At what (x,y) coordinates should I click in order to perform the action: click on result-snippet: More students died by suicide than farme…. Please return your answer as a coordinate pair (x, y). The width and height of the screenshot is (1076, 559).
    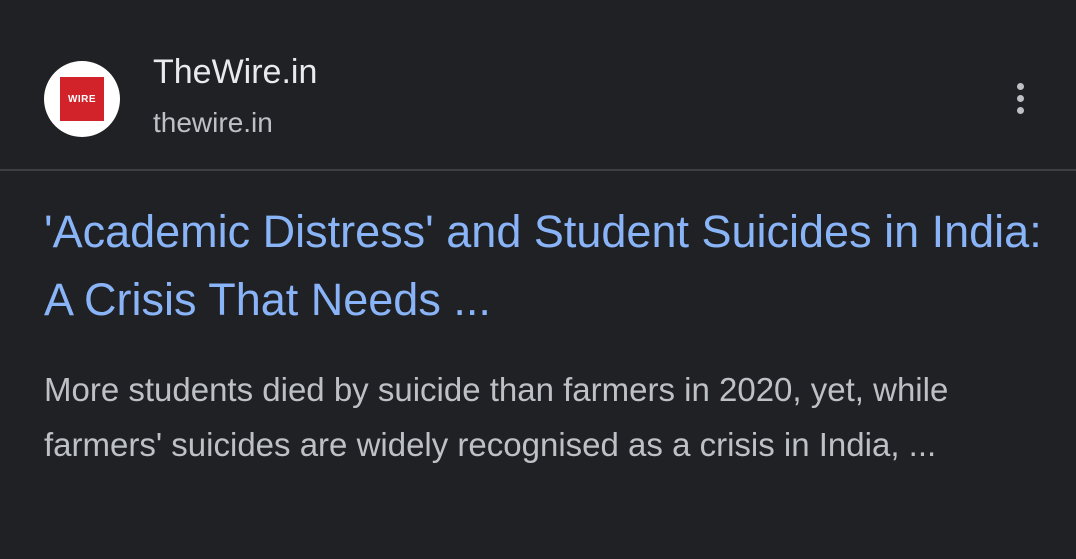
    Looking at the image, I should click on (496, 417).